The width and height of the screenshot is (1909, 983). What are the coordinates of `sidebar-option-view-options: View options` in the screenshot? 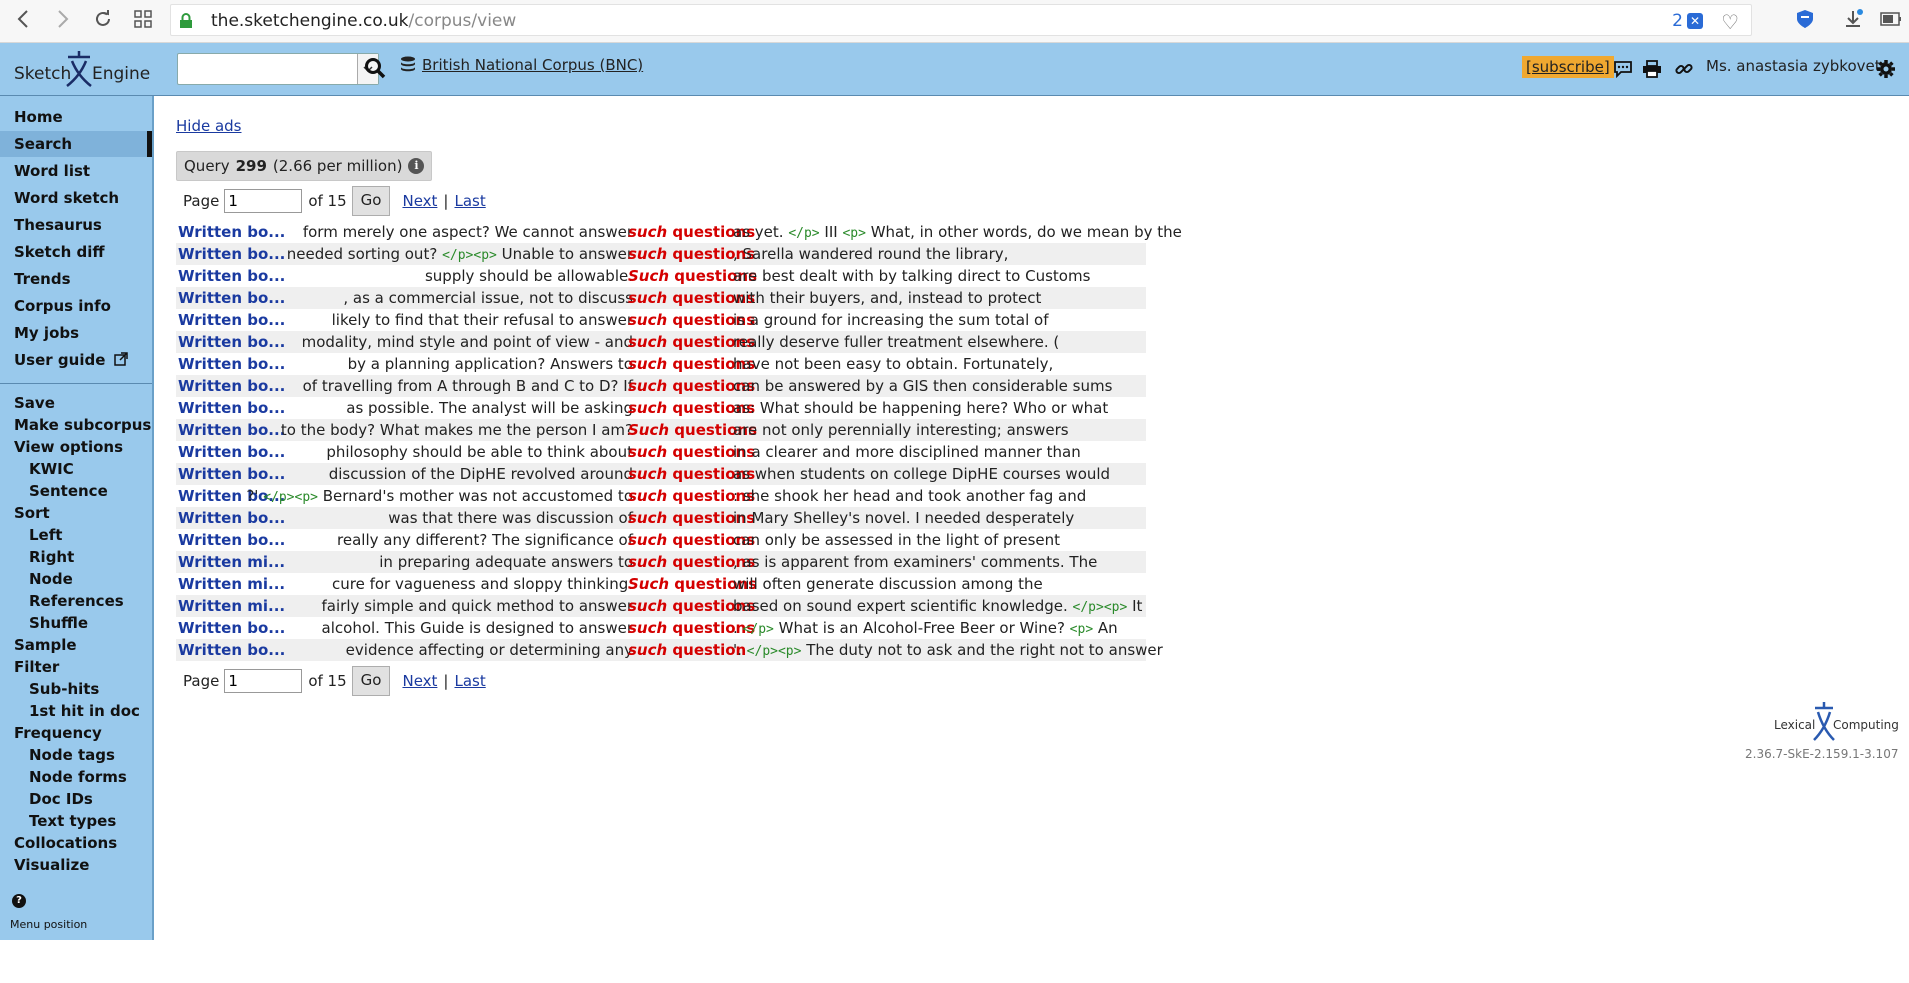 It's located at (76, 447).